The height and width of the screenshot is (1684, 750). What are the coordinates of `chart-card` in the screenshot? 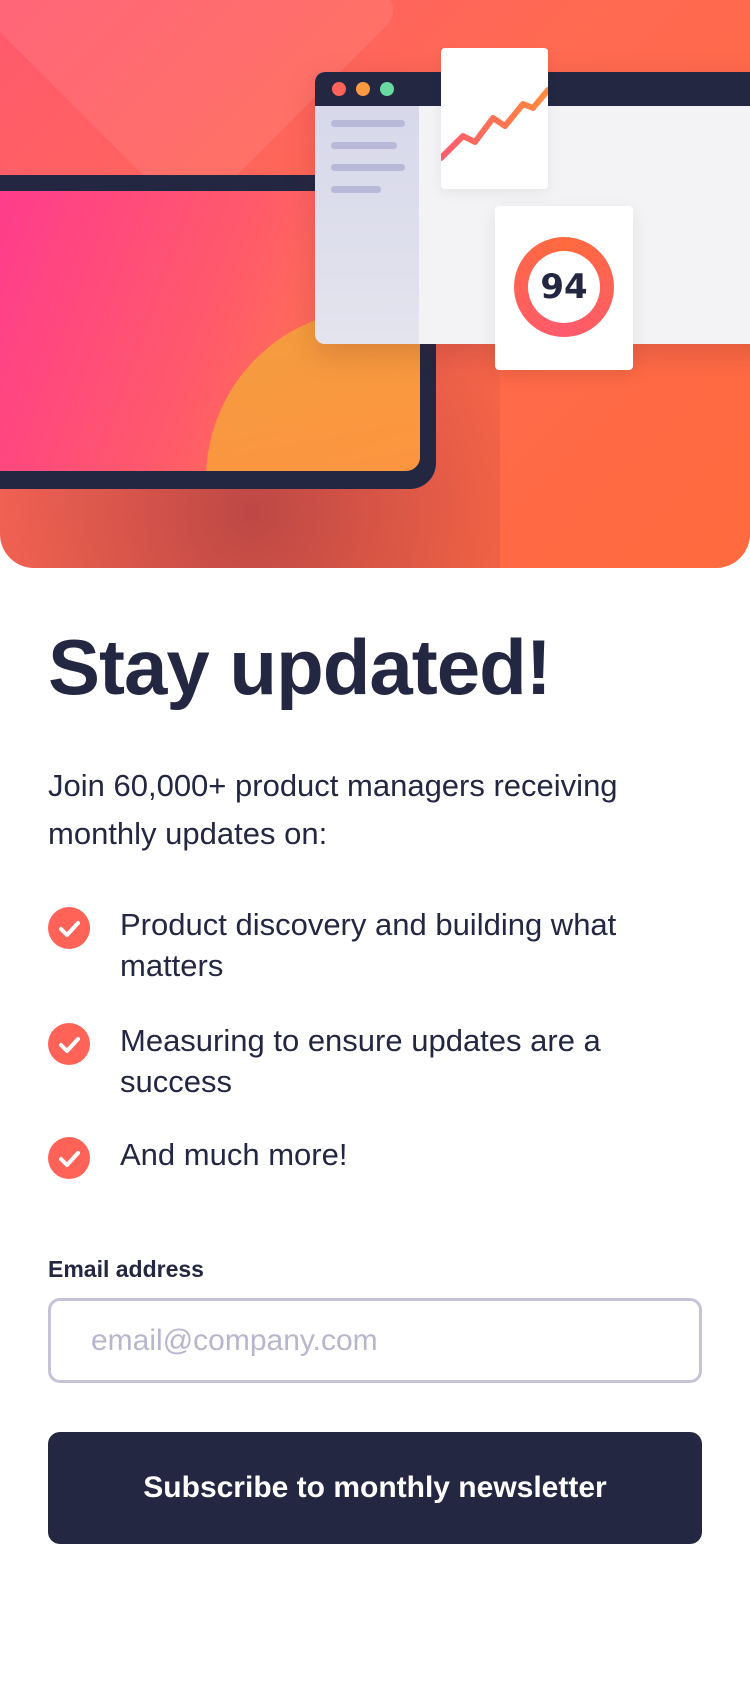 It's located at (494, 118).